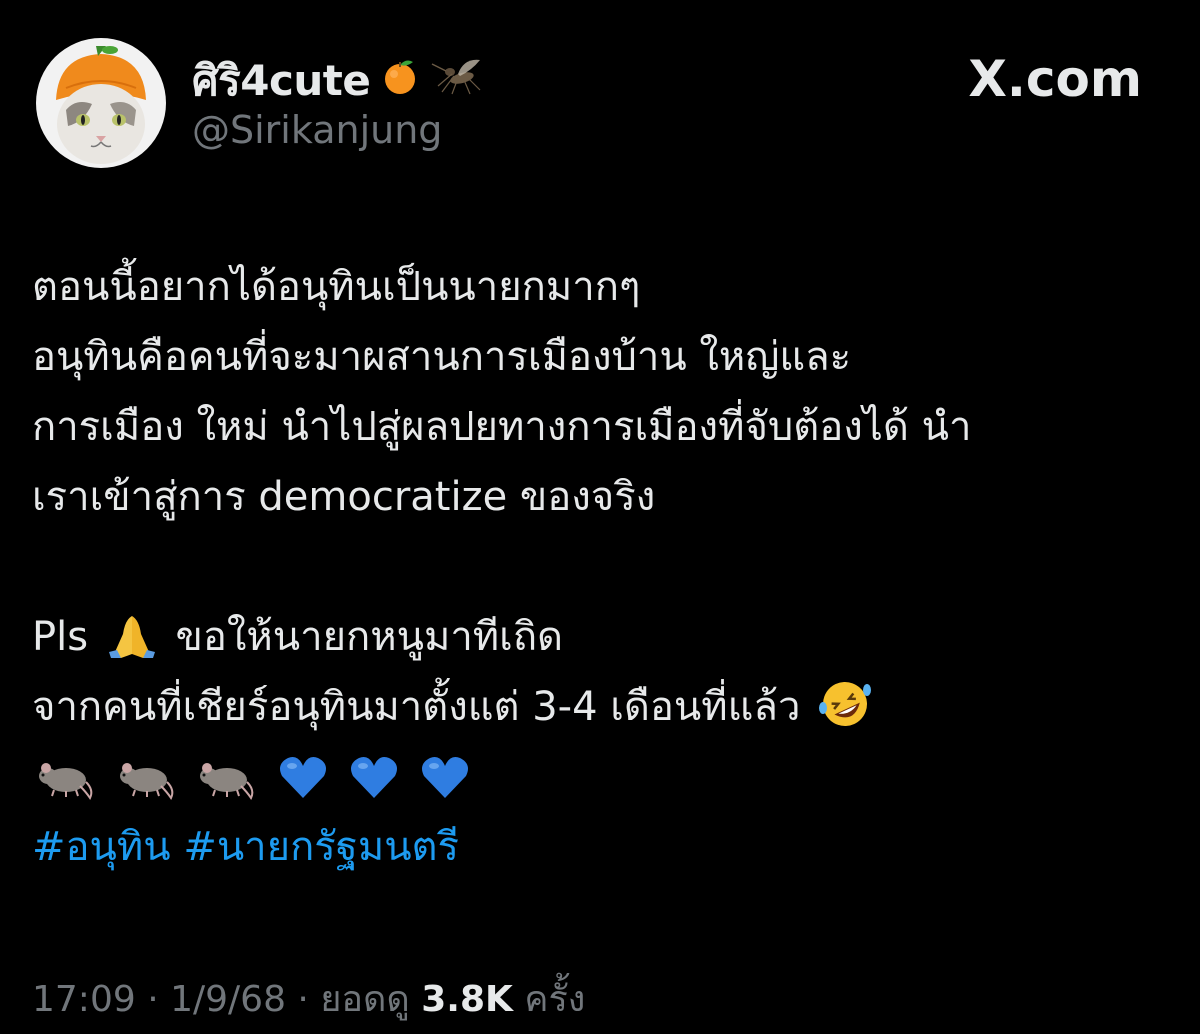 The image size is (1200, 1034). I want to click on tweet-line-pls: Pls ขอให้นายกหนูมาทีเถิด, so click(607, 637).